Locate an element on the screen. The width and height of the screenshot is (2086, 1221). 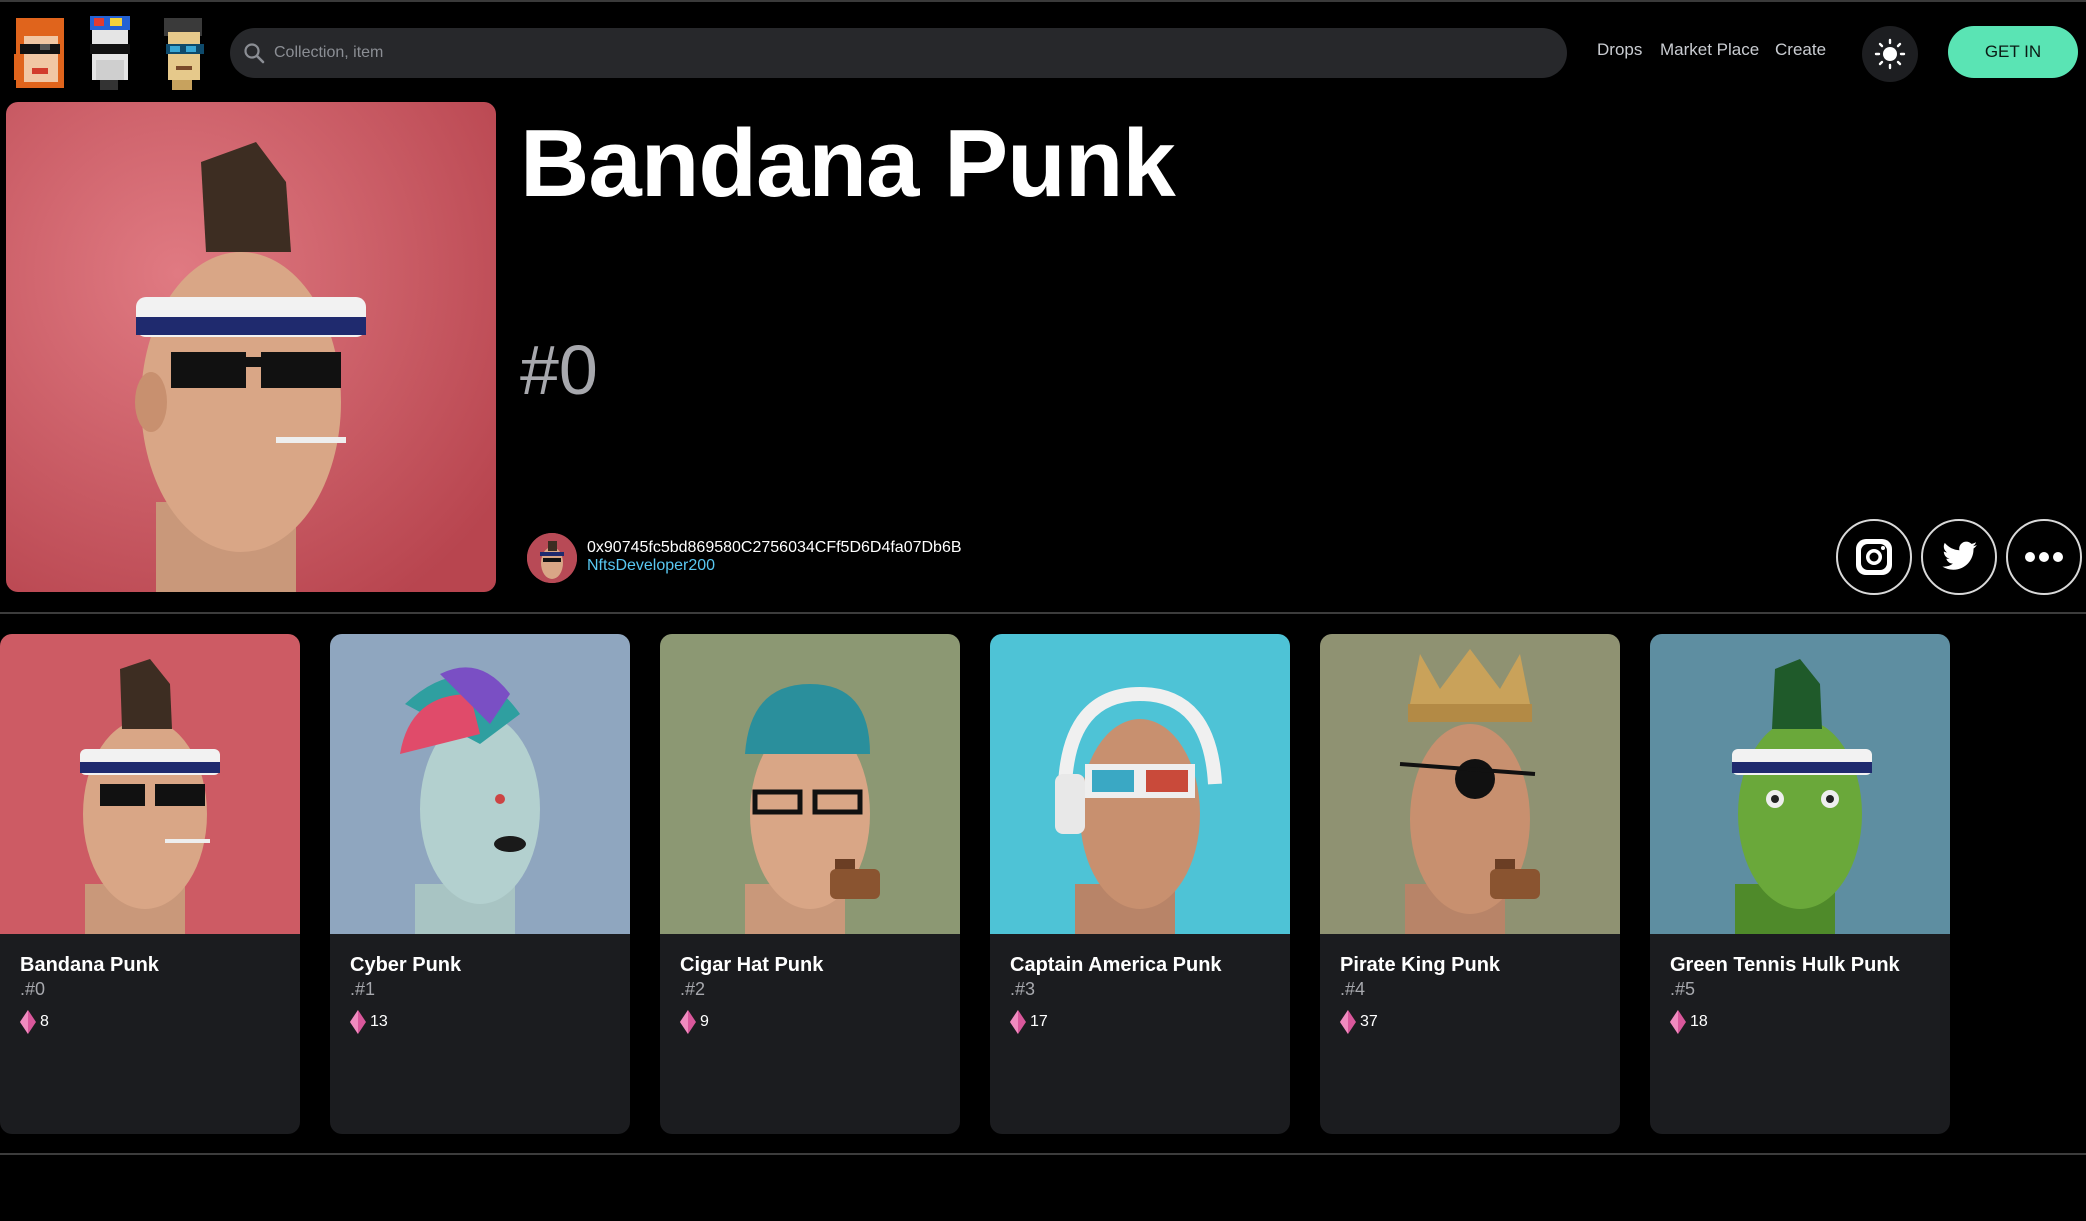
nft-card-price: 37 is located at coordinates (1369, 1021).